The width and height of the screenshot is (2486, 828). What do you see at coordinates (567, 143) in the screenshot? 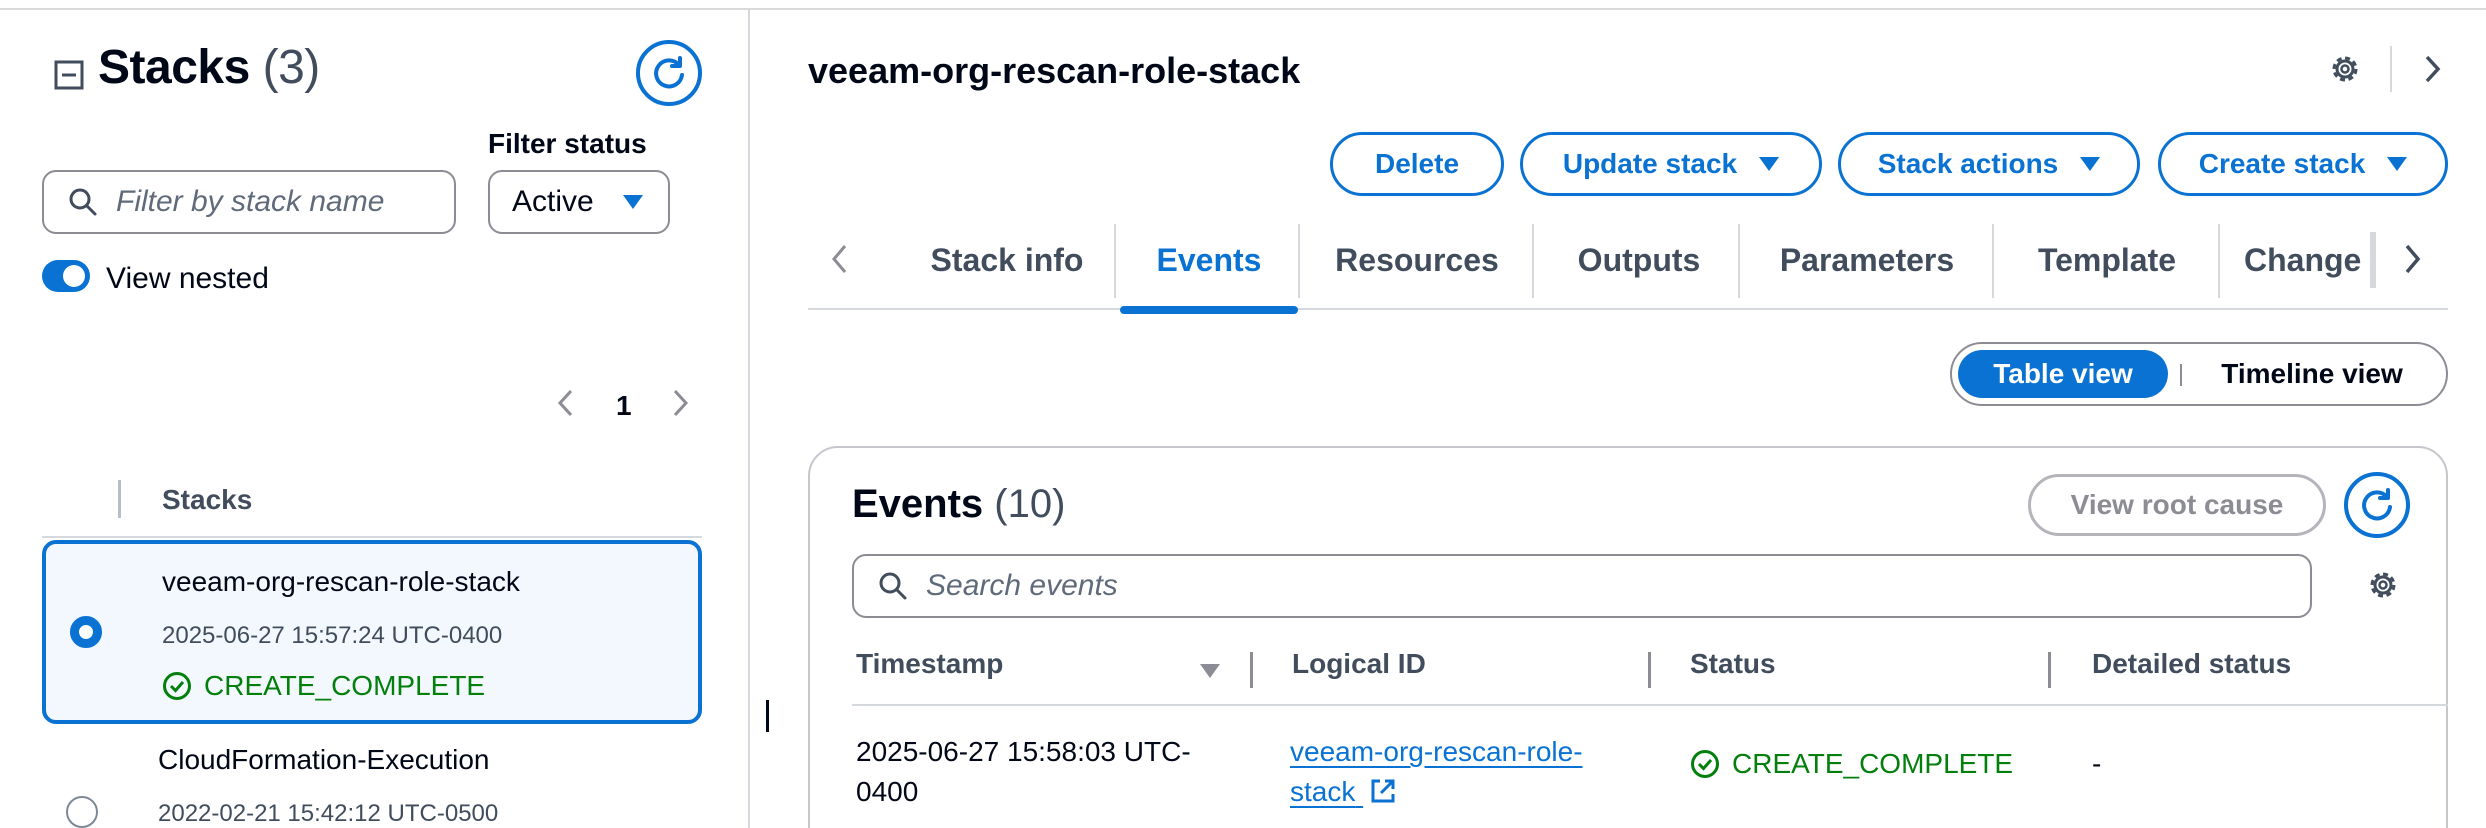
I see `filter-status-label: Filter status` at bounding box center [567, 143].